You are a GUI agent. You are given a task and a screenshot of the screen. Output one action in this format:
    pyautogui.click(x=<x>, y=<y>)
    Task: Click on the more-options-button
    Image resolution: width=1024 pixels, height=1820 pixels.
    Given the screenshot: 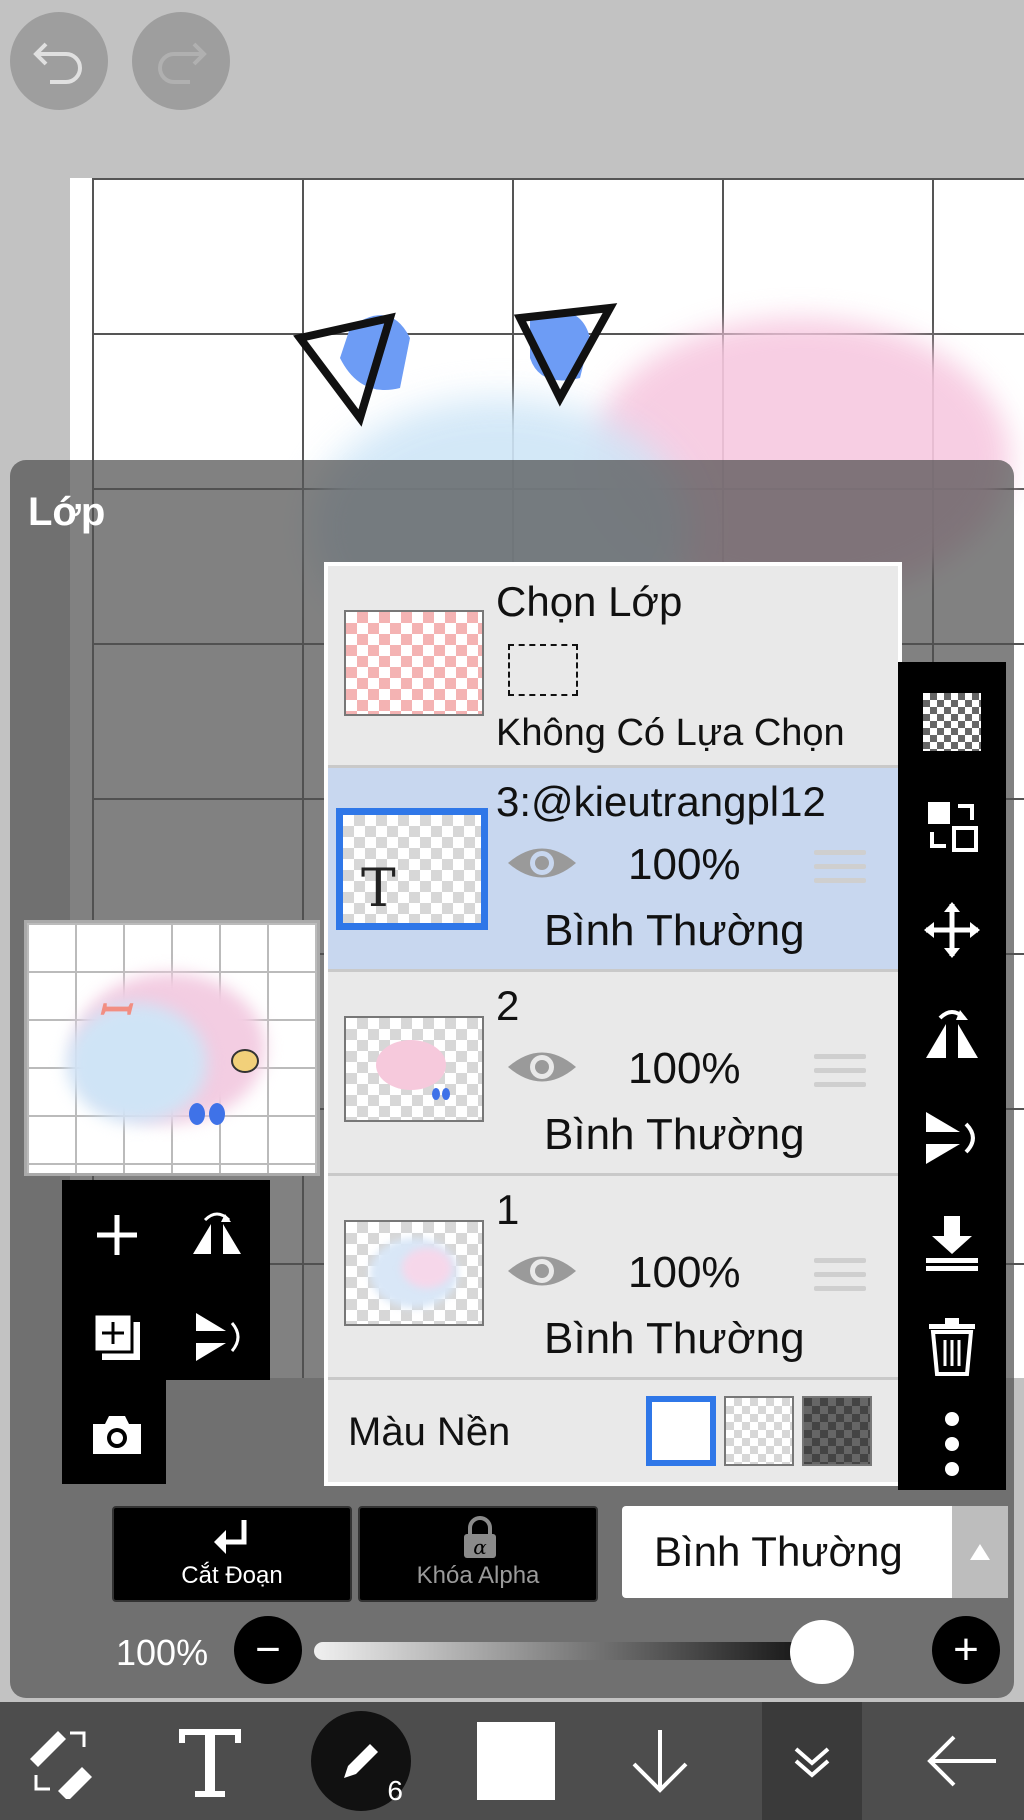 What is the action you would take?
    pyautogui.click(x=952, y=1444)
    